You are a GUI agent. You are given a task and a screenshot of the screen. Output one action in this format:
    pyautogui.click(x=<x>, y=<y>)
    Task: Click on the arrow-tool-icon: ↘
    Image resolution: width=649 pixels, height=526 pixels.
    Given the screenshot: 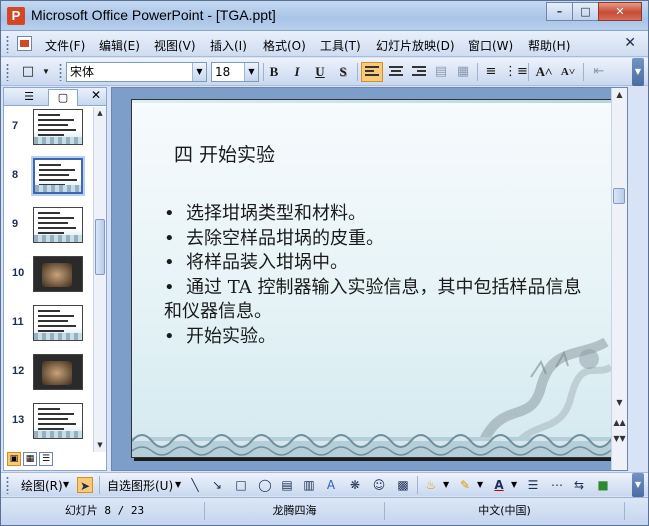 What is the action you would take?
    pyautogui.click(x=217, y=485)
    